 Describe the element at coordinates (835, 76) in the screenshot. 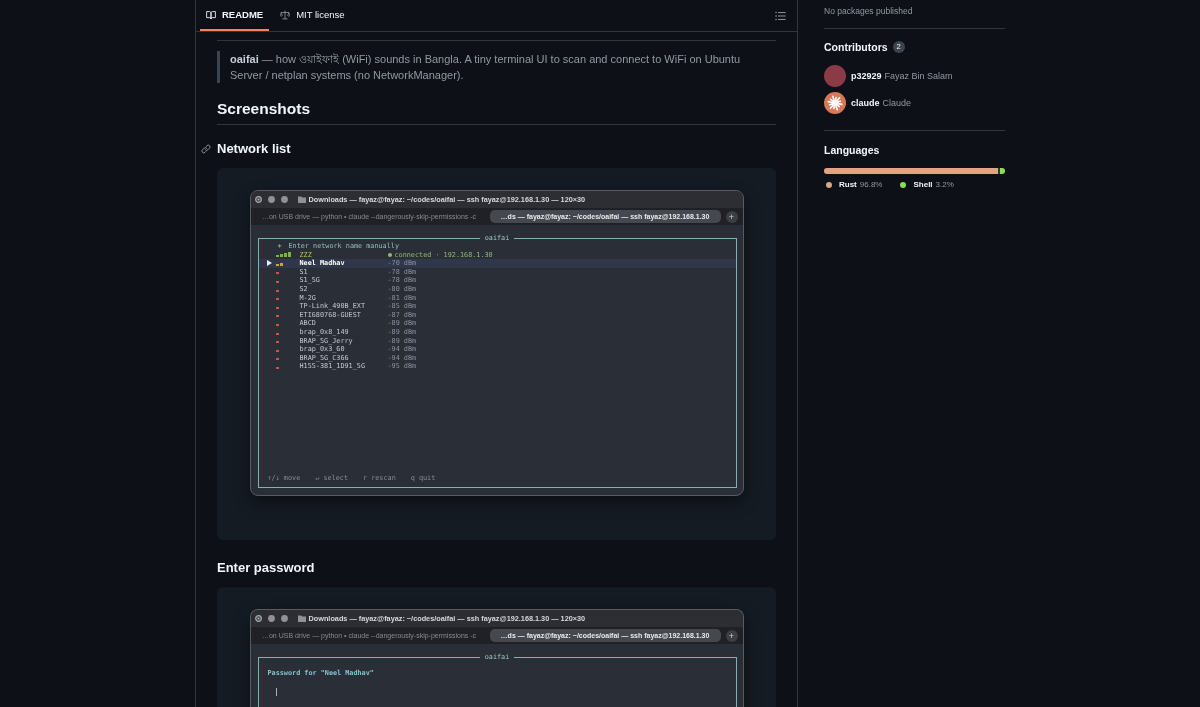

I see `avatar` at that location.